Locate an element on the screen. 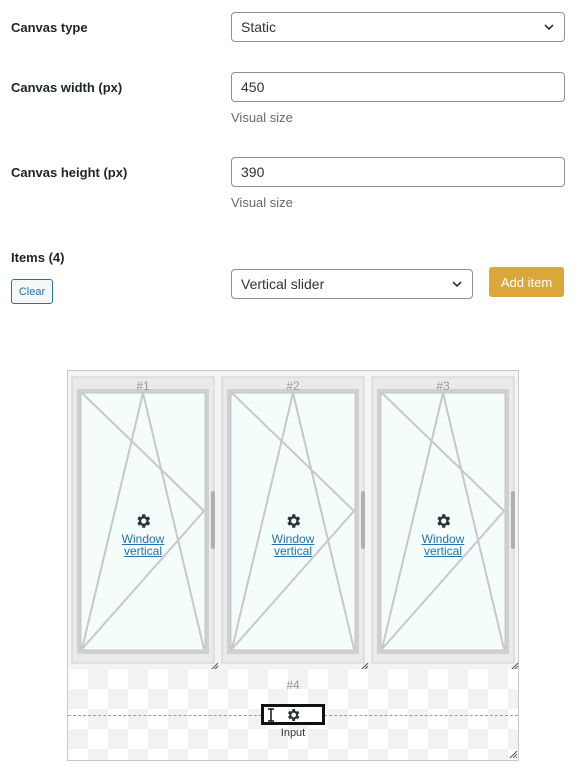  text-cursor-icon is located at coordinates (271, 715).